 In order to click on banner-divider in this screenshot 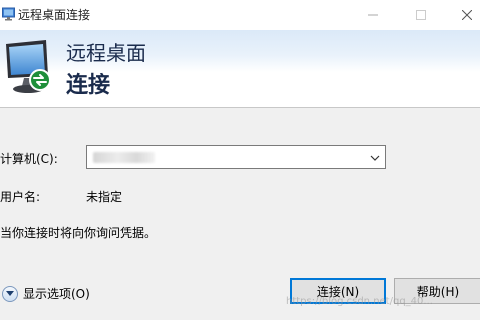, I will do `click(240, 107)`.